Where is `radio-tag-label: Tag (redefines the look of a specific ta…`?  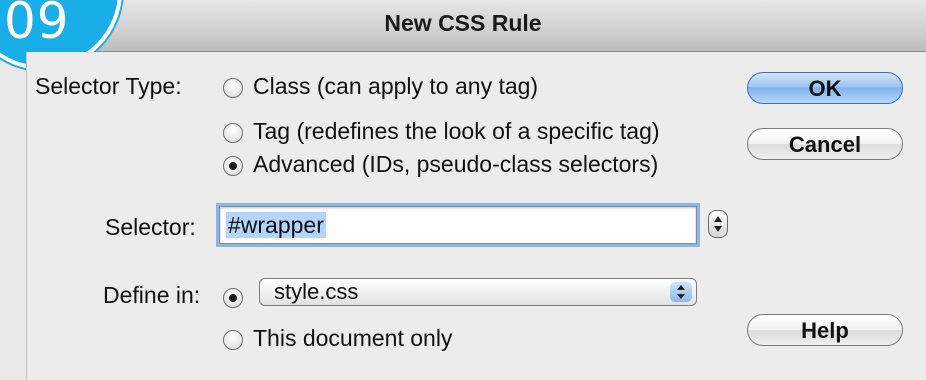 radio-tag-label: Tag (redefines the look of a specific ta… is located at coordinates (456, 131).